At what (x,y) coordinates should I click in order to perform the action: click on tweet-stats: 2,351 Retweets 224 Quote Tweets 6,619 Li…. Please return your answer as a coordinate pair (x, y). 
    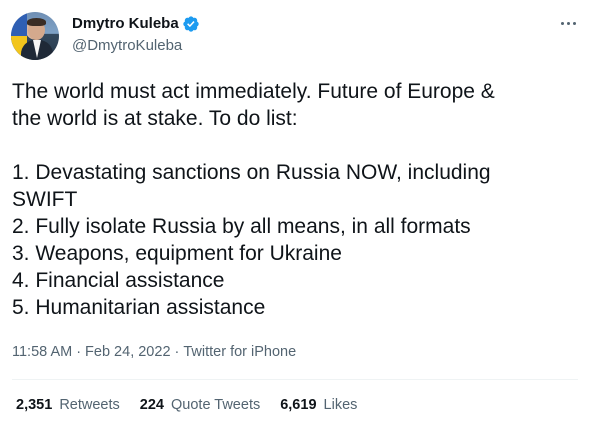
    Looking at the image, I should click on (196, 405).